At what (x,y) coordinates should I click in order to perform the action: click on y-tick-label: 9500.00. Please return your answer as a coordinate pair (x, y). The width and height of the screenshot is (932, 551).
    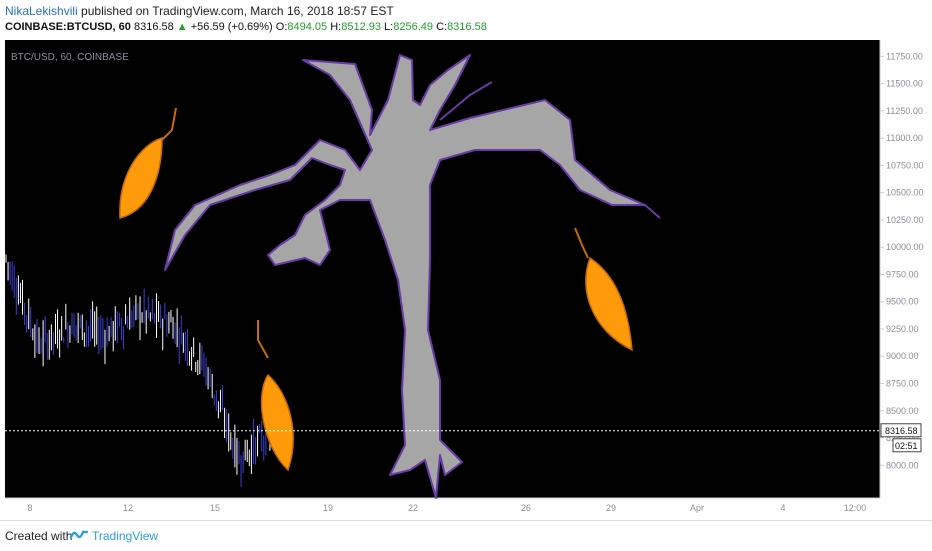
    Looking at the image, I should click on (902, 302).